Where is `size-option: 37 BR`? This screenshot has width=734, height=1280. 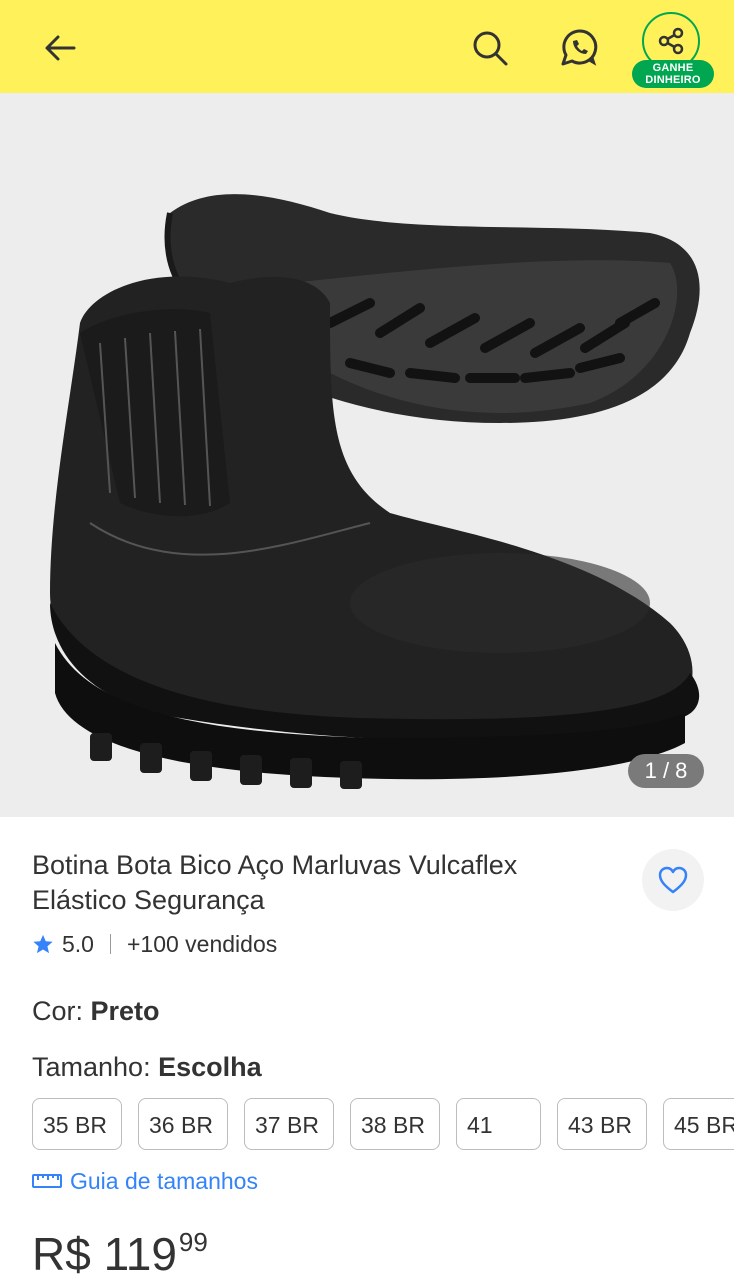
size-option: 37 BR is located at coordinates (289, 1124).